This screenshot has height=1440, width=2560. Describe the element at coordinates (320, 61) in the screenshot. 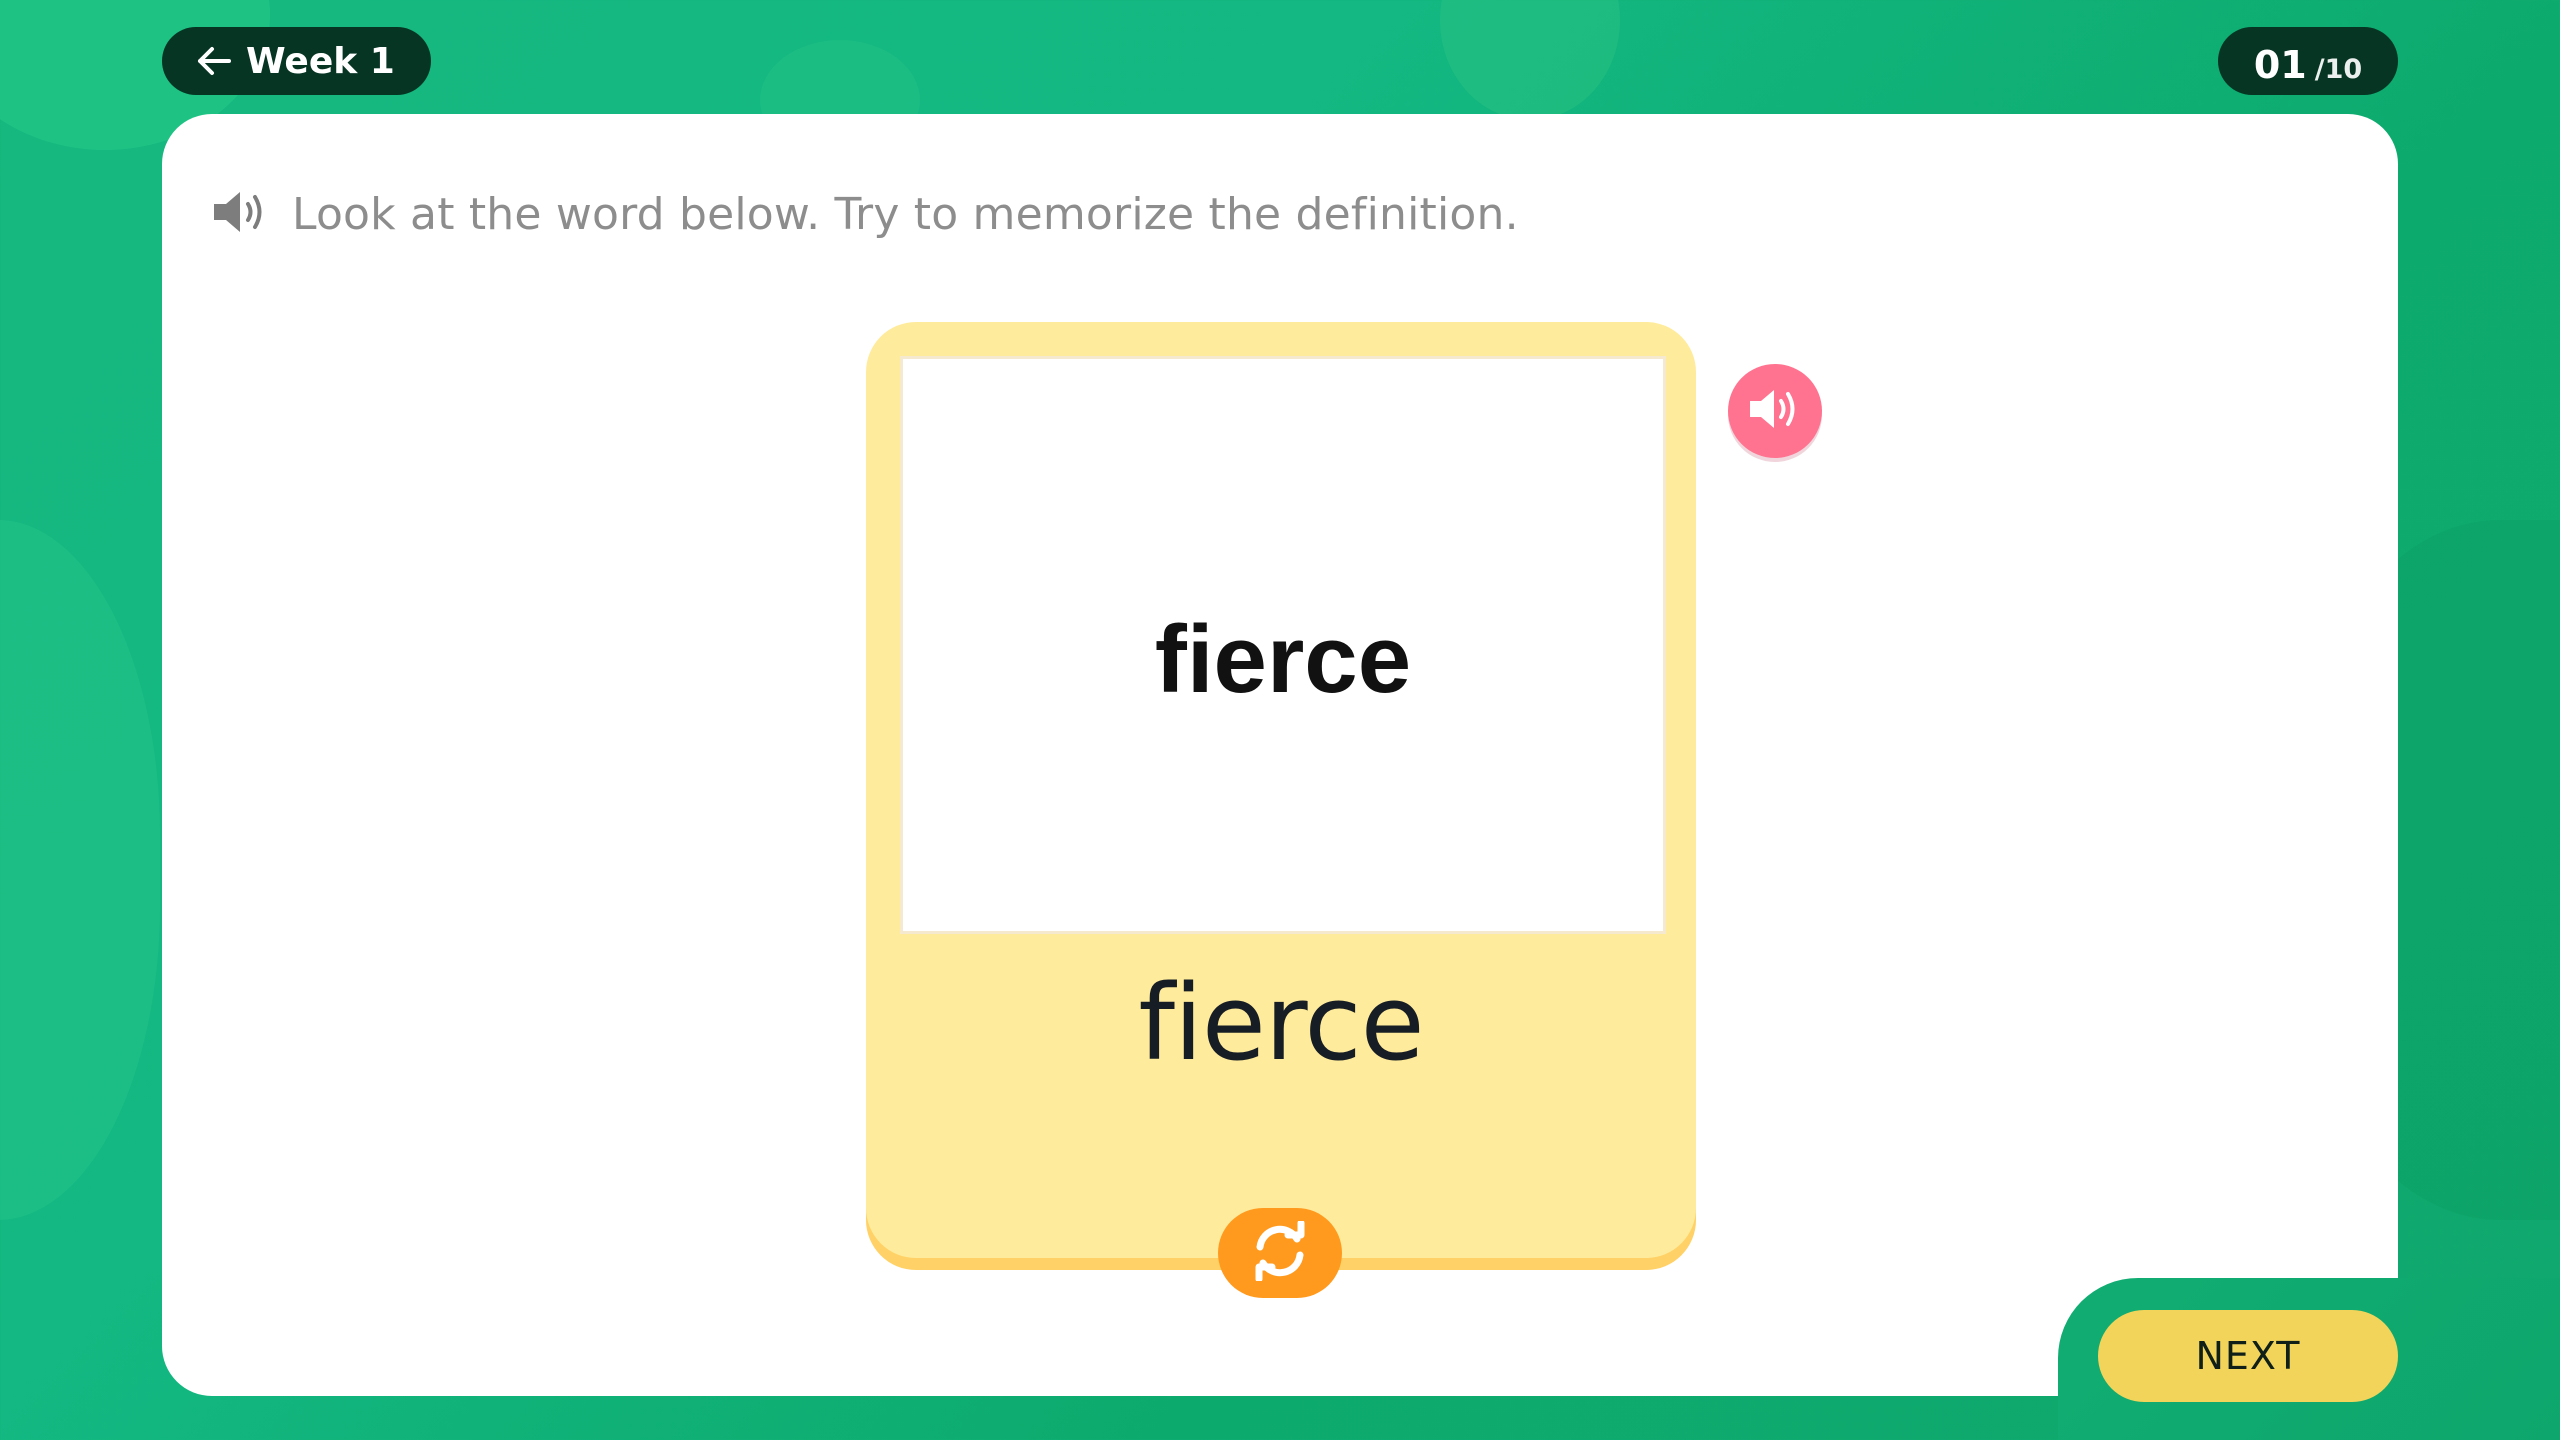

I see `back-button-label: Week 1` at that location.